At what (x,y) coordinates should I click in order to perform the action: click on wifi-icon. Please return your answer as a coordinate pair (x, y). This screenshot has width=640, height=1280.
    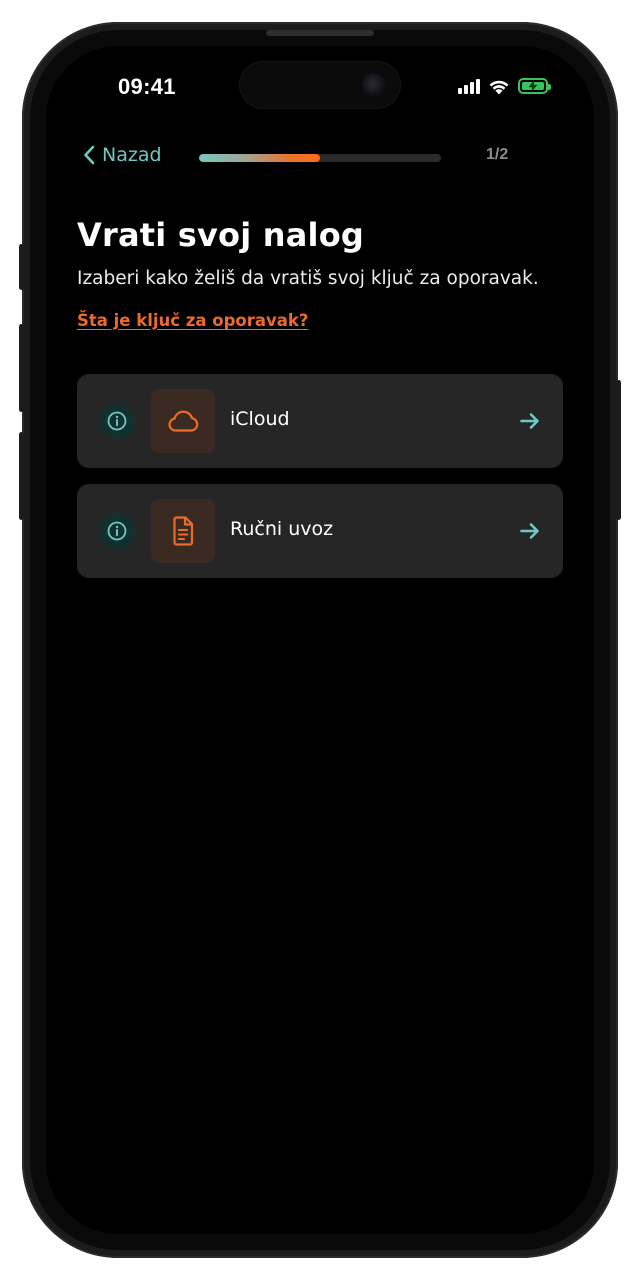
    Looking at the image, I should click on (499, 87).